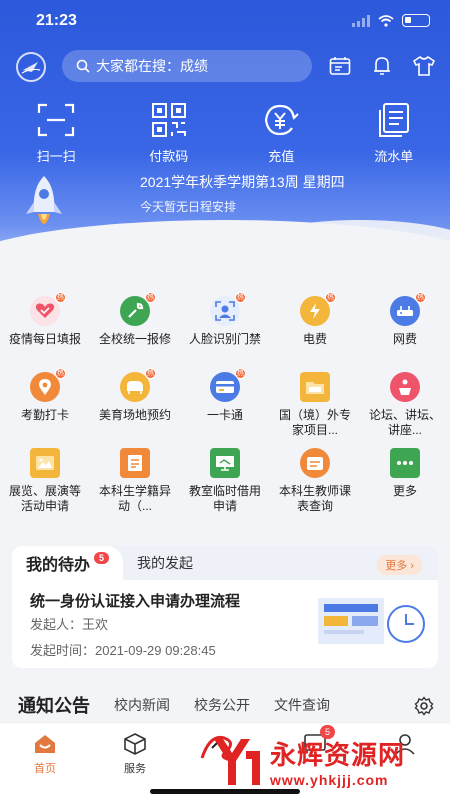  What do you see at coordinates (228, 385) in the screenshot?
I see `card-icon: 热` at bounding box center [228, 385].